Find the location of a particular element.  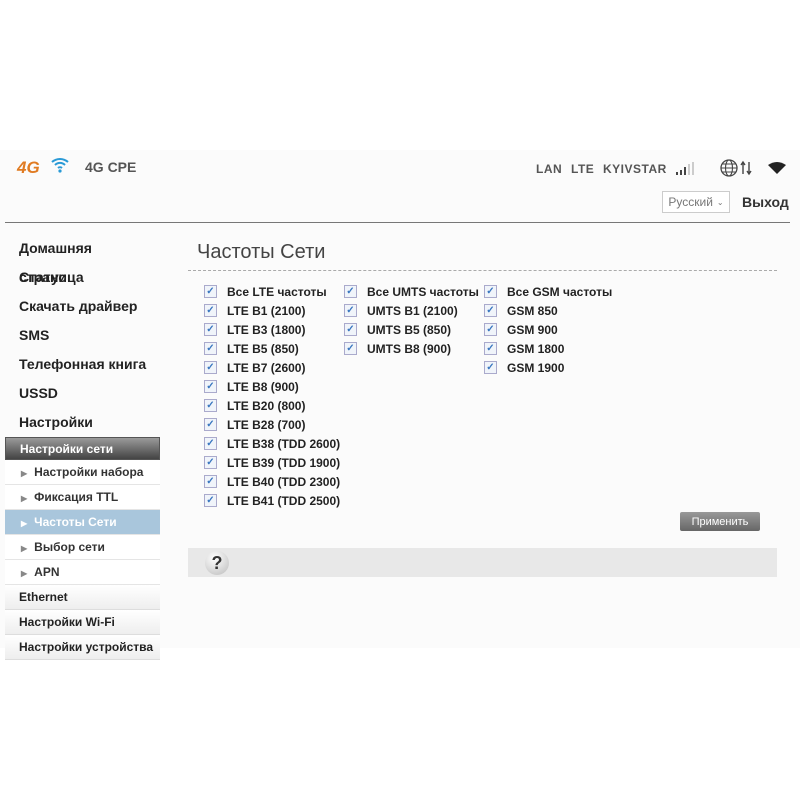

band-checkbox-row: ✓ UMTS B8 (900) is located at coordinates (411, 348).